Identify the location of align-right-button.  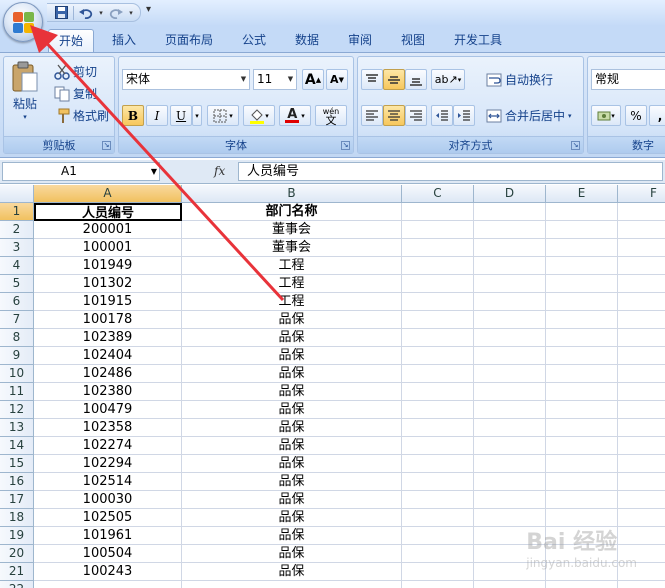
(416, 115).